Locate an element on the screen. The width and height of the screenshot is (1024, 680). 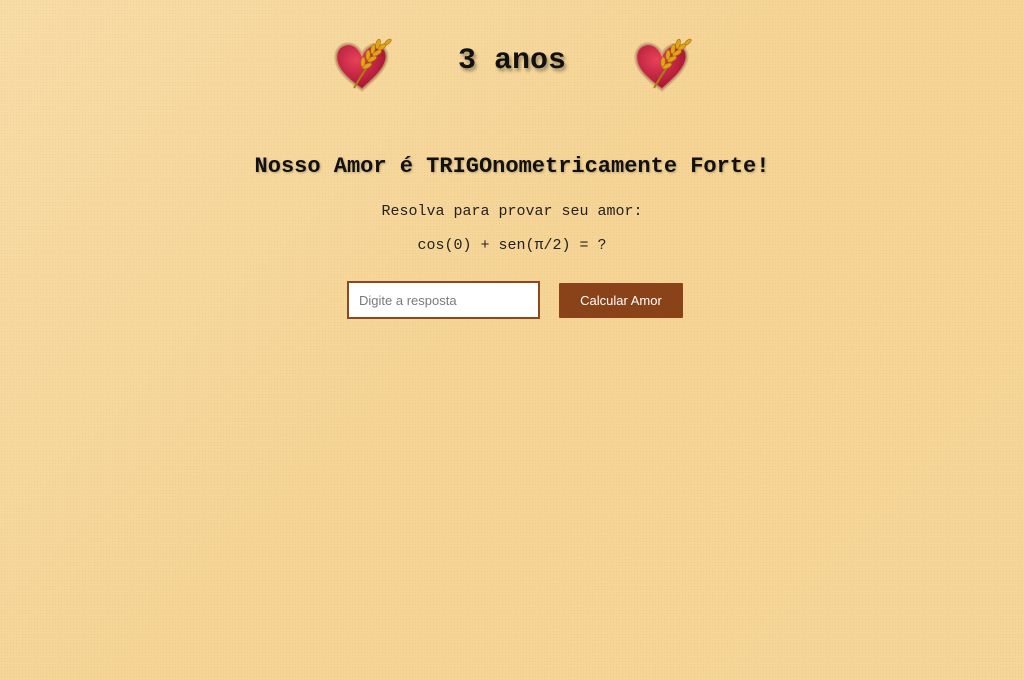
answer-form: Calcular Amor is located at coordinates (517, 301).